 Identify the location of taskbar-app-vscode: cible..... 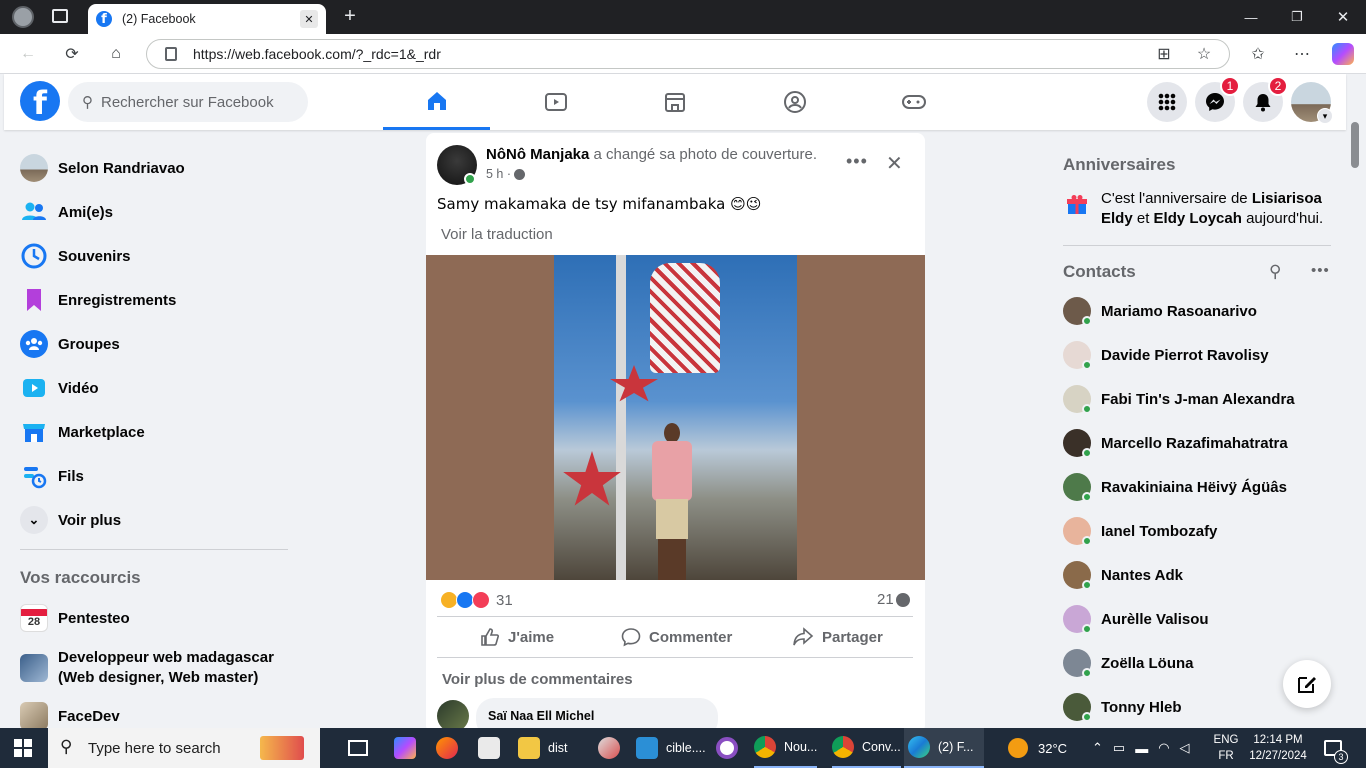
(671, 748).